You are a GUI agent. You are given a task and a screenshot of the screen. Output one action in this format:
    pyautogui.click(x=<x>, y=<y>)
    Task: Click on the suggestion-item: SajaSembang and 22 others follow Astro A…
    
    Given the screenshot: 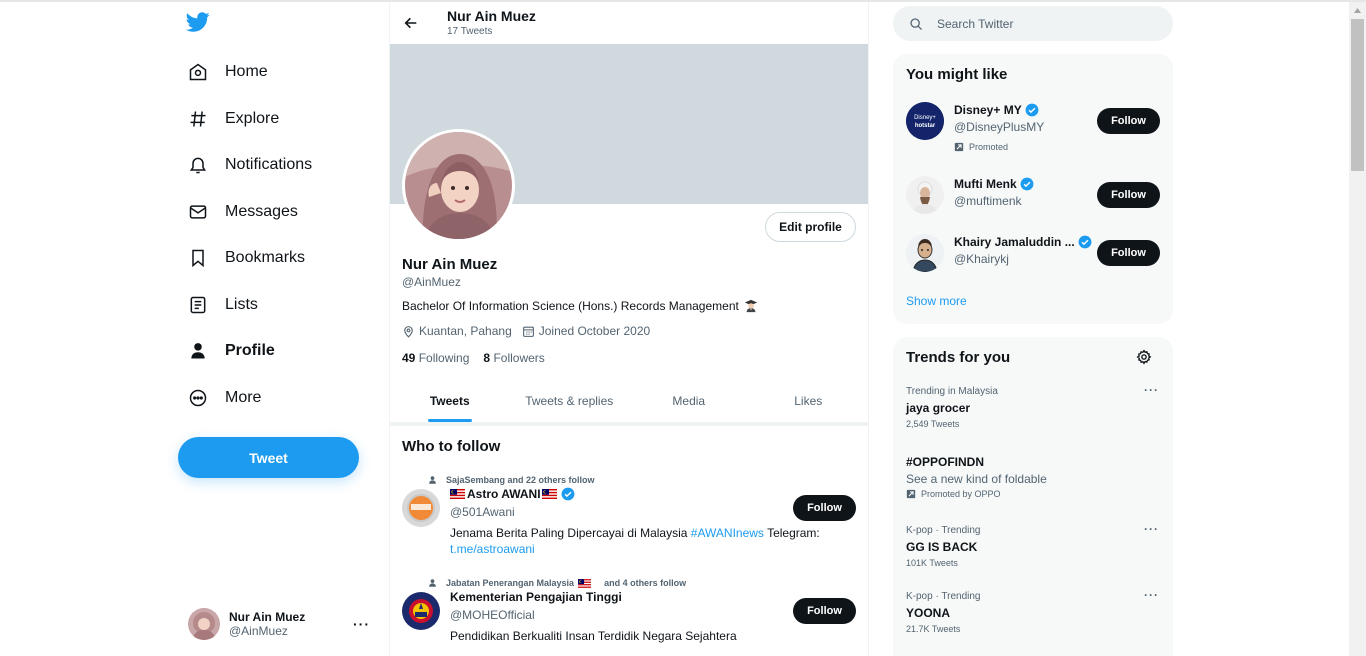 What is the action you would take?
    pyautogui.click(x=629, y=525)
    